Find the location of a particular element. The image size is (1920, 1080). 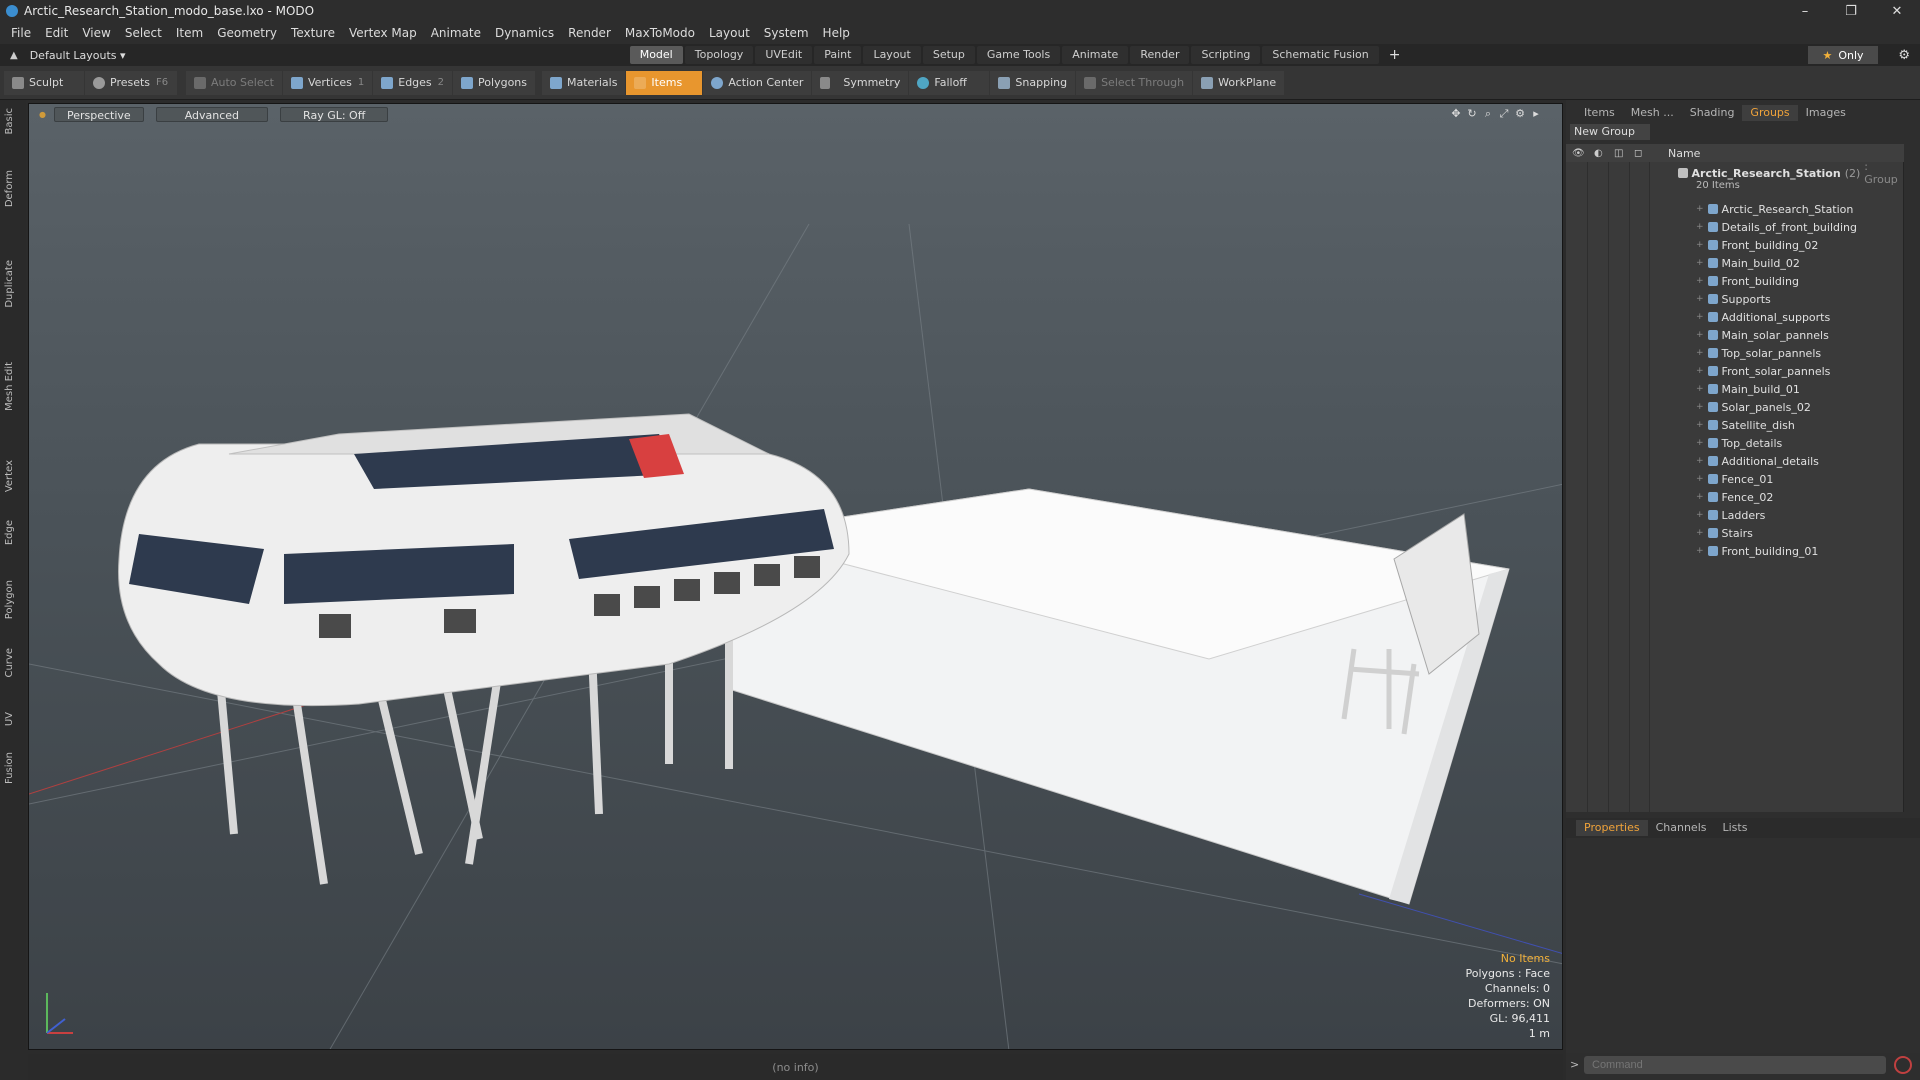

list-item: + Details_of_front_building is located at coordinates (1776, 227).